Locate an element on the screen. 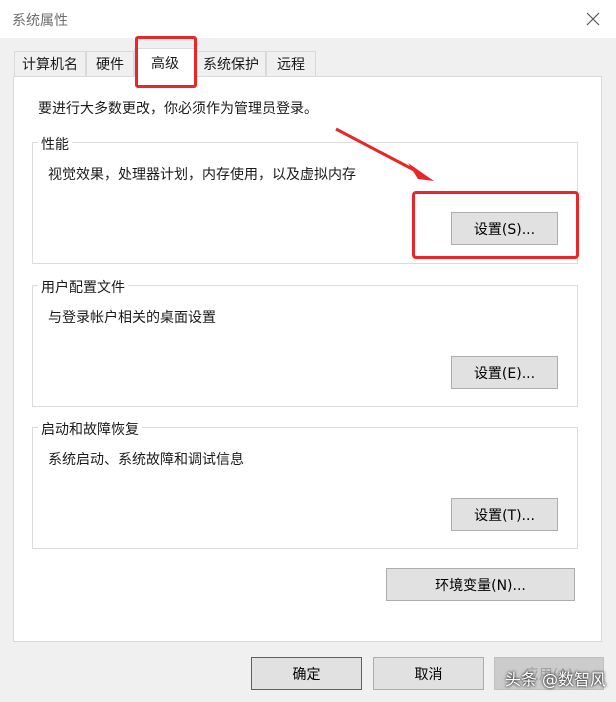  user-profiles-description: 与登录帐户相关的桌面设置 is located at coordinates (132, 318).